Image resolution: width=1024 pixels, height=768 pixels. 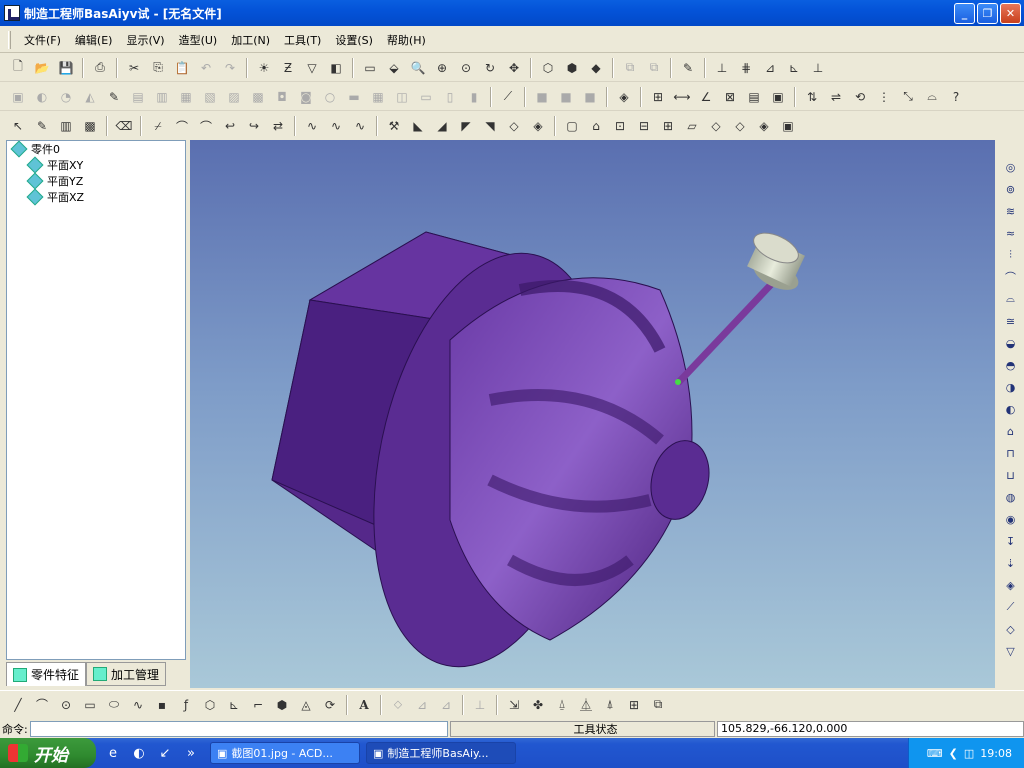 I want to click on boolean-add-icon: ■, so click(x=542, y=97).